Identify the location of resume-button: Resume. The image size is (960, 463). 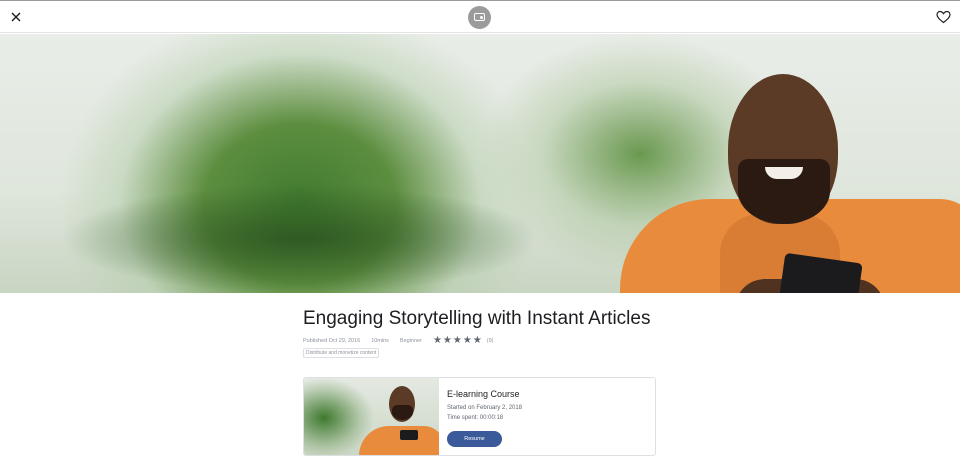
(474, 439).